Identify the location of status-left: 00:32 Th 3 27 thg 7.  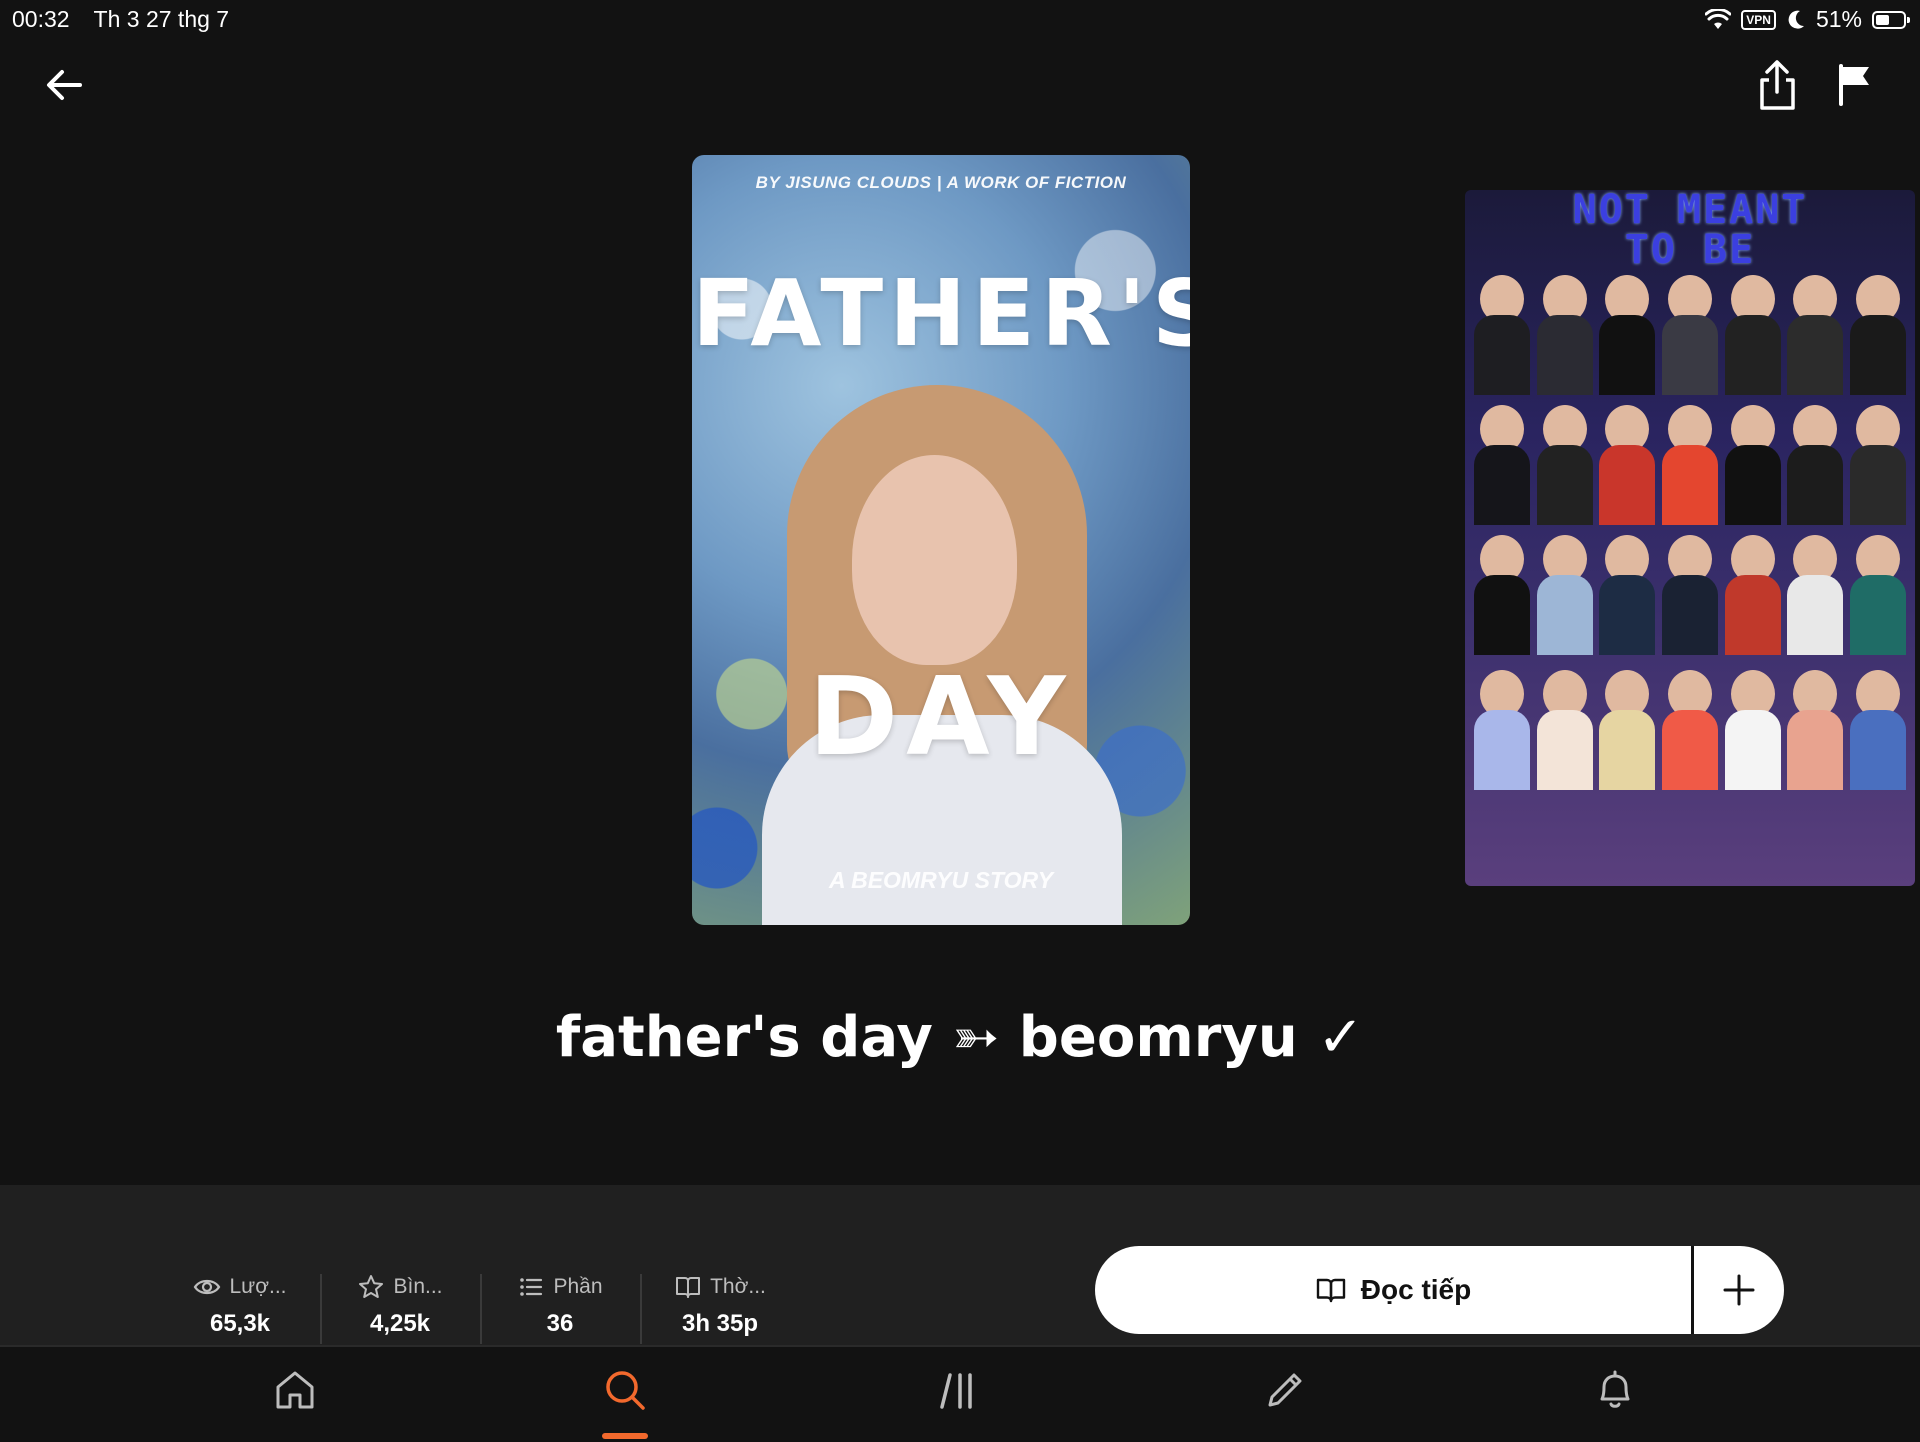
(129, 19).